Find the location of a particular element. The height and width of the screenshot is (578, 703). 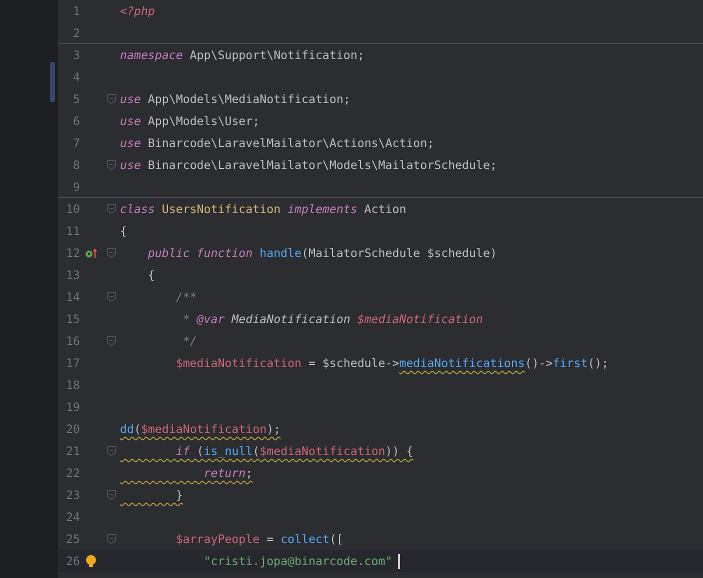

line-number: 10 is located at coordinates (72, 209).